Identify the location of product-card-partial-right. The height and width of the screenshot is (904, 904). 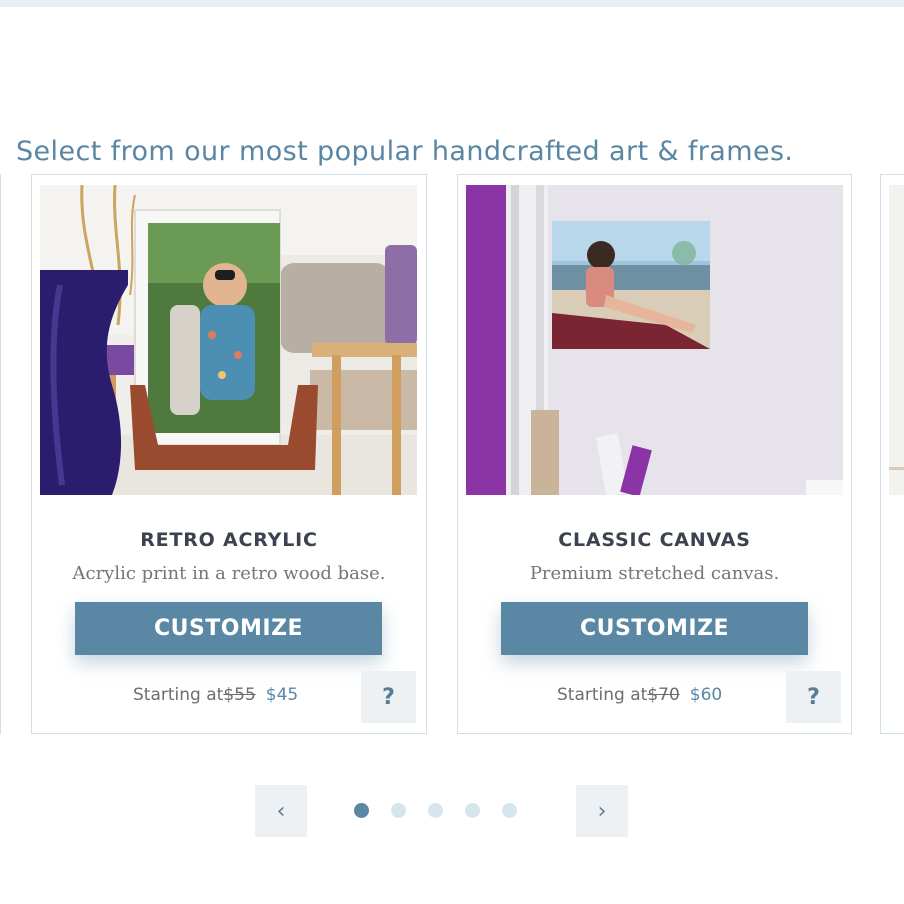
(892, 454).